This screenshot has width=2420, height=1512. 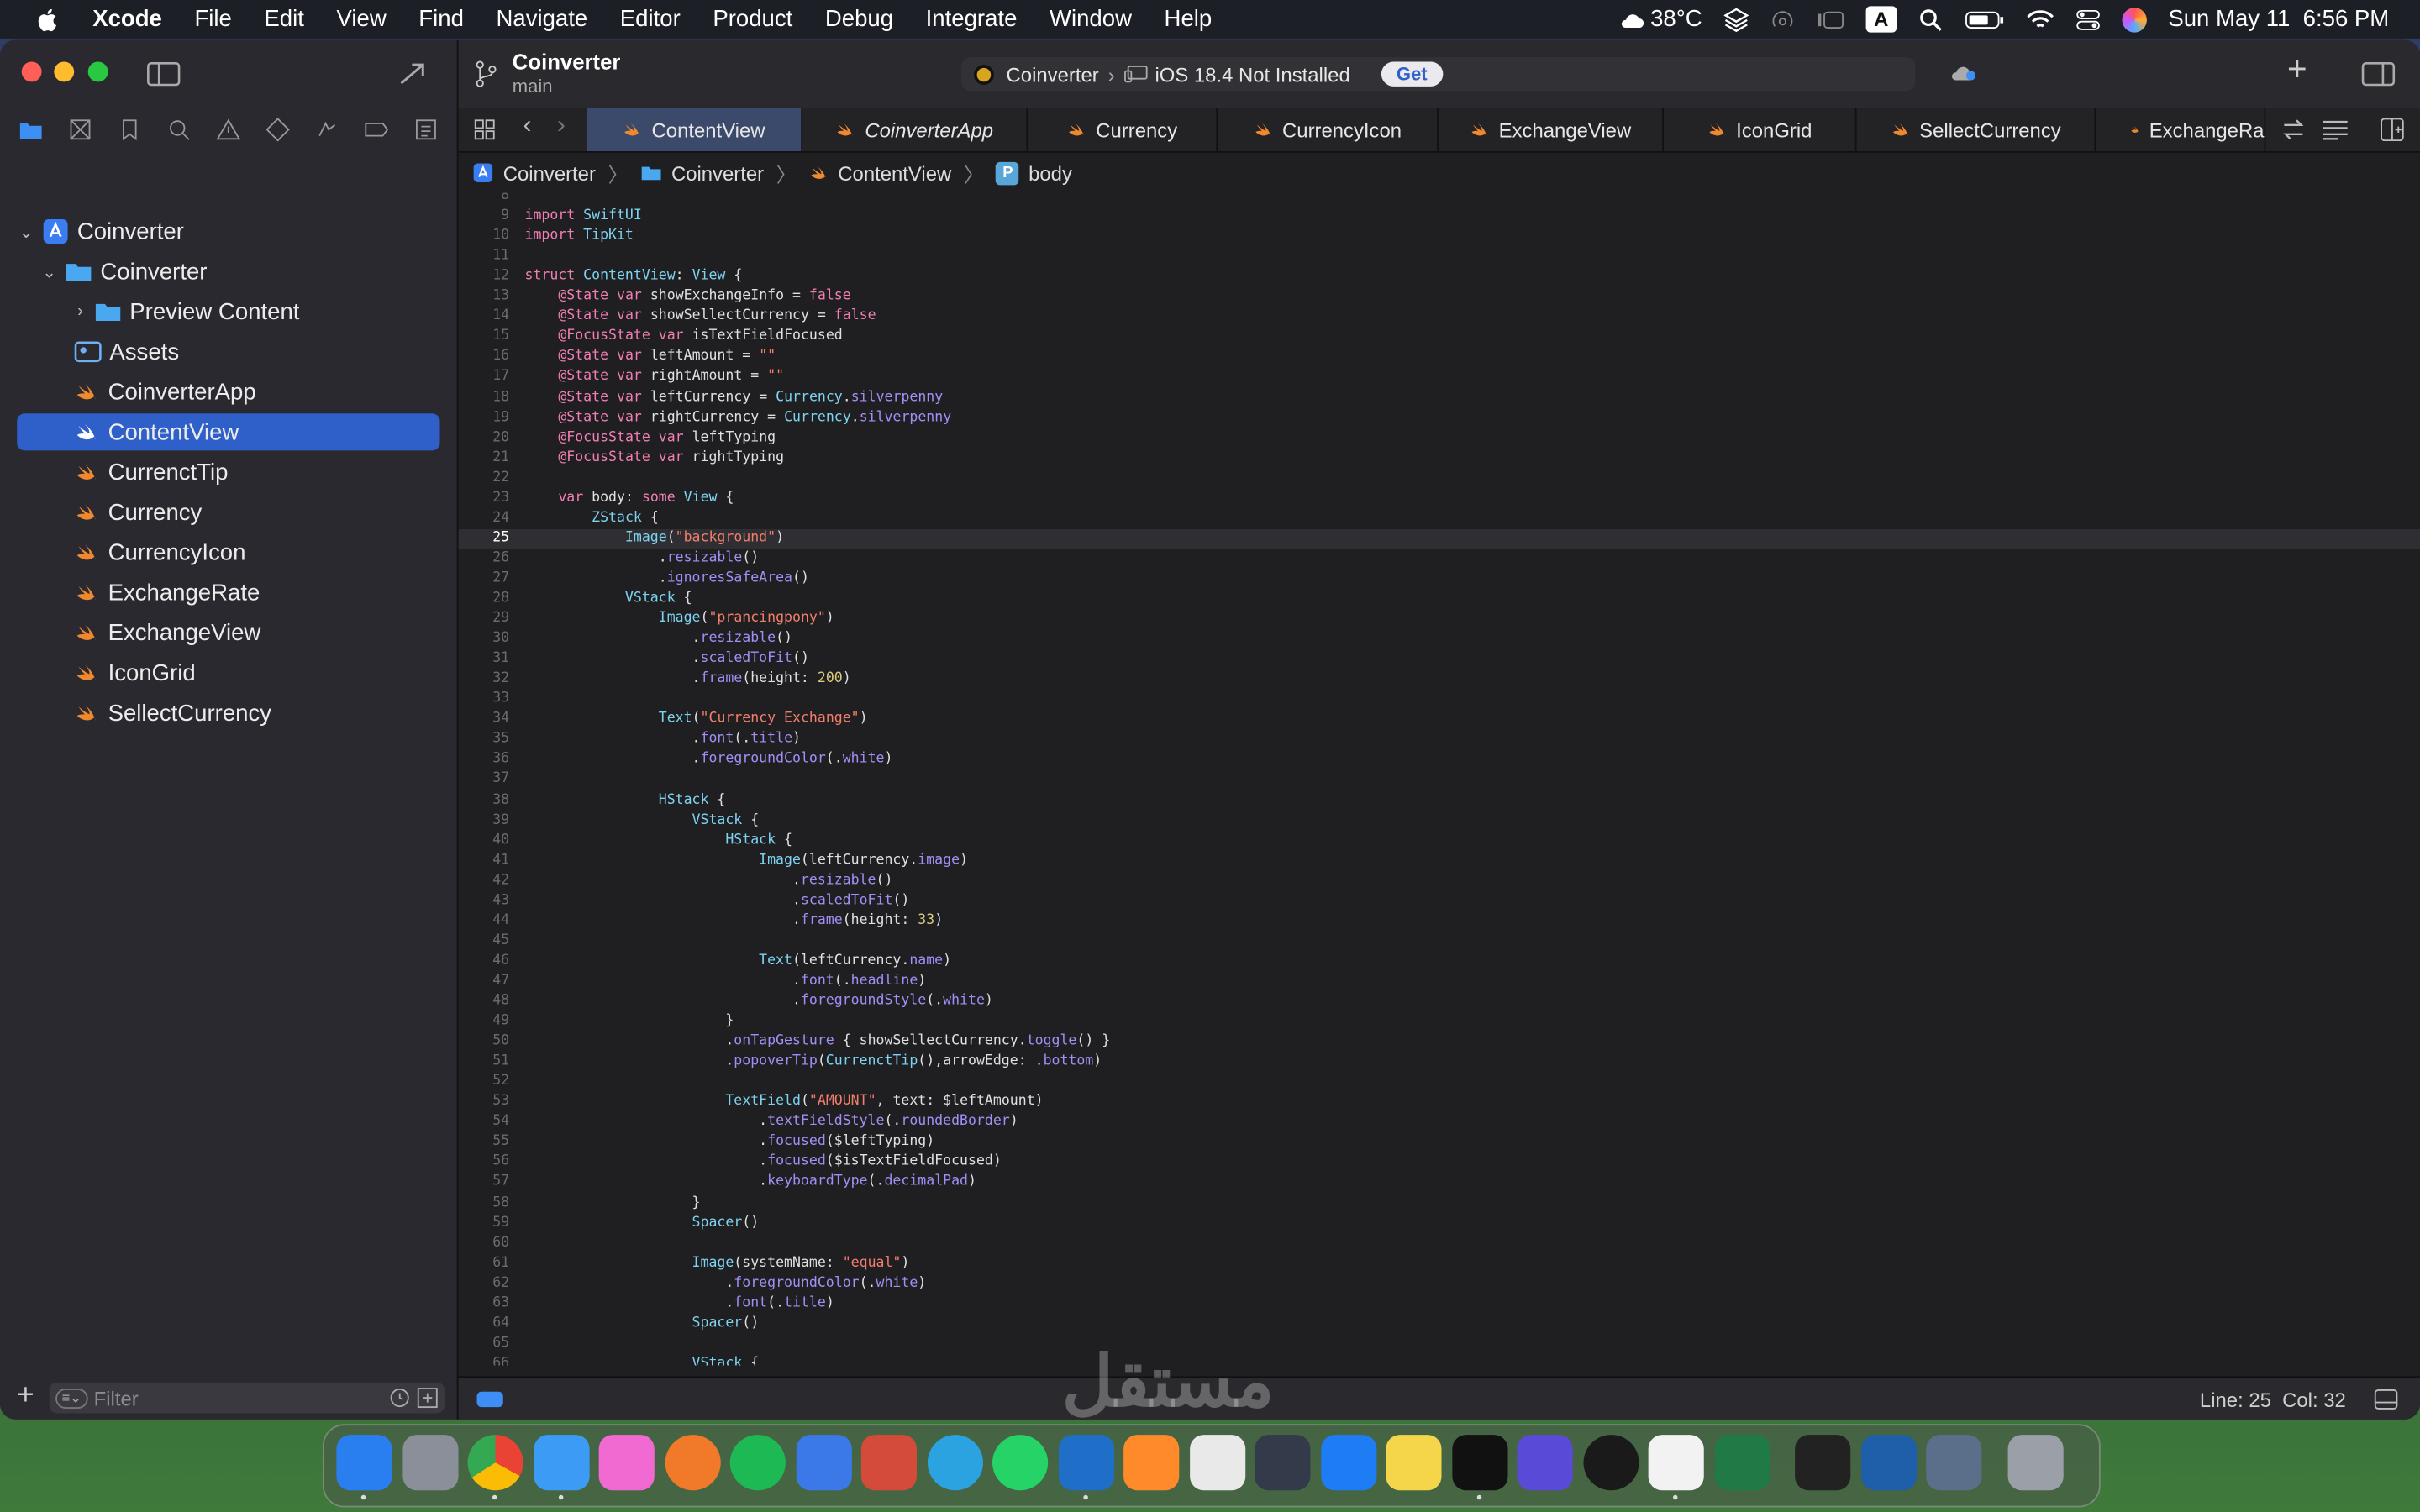 I want to click on code-line: 34 Text("Currency Exchange"), so click(x=1439, y=720).